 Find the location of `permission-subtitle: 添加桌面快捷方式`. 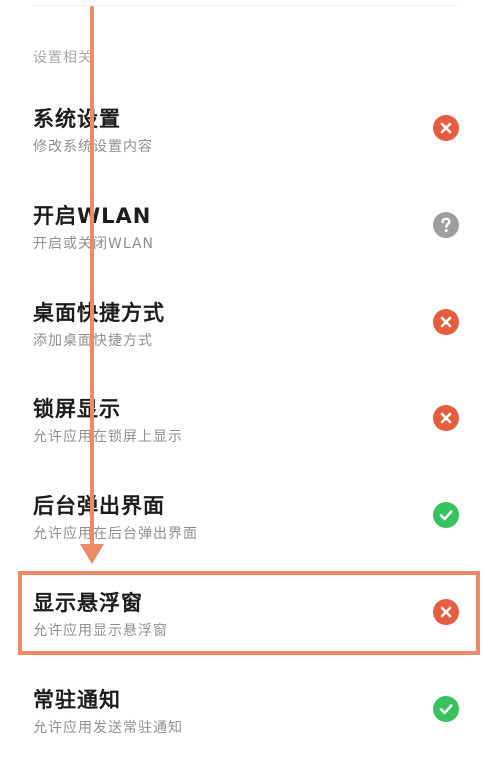

permission-subtitle: 添加桌面快捷方式 is located at coordinates (93, 341).